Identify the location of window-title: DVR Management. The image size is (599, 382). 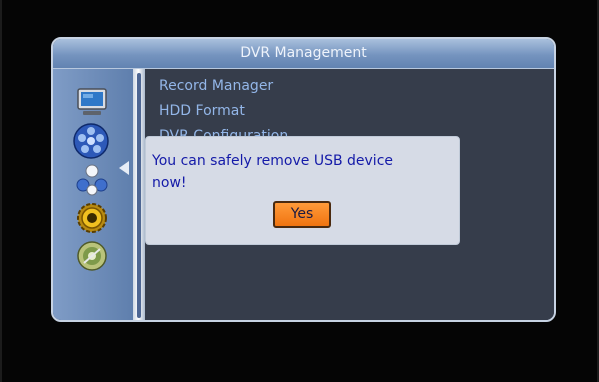
(303, 54).